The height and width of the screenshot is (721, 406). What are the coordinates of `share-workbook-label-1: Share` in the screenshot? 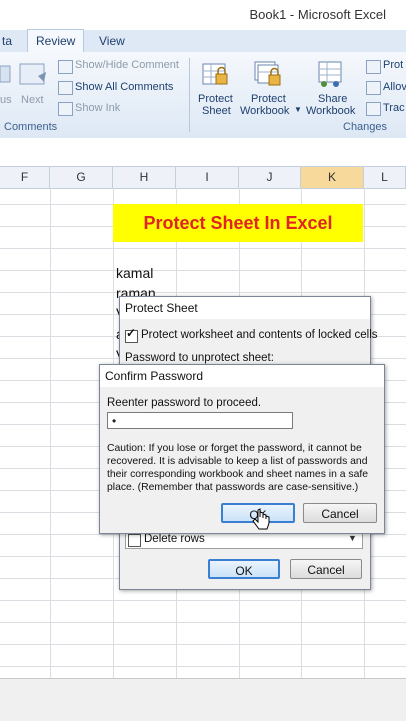 It's located at (332, 99).